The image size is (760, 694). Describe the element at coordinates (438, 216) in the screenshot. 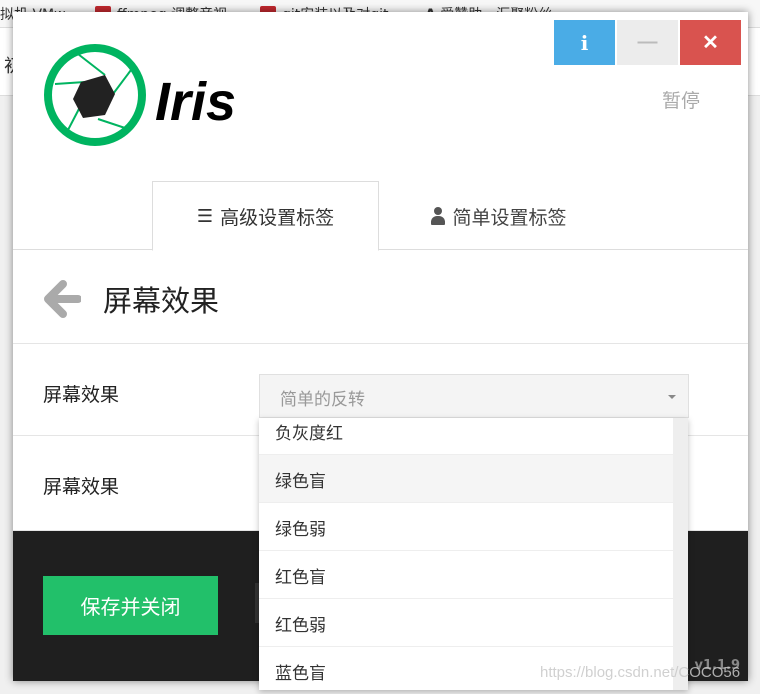

I see `user-icon` at that location.